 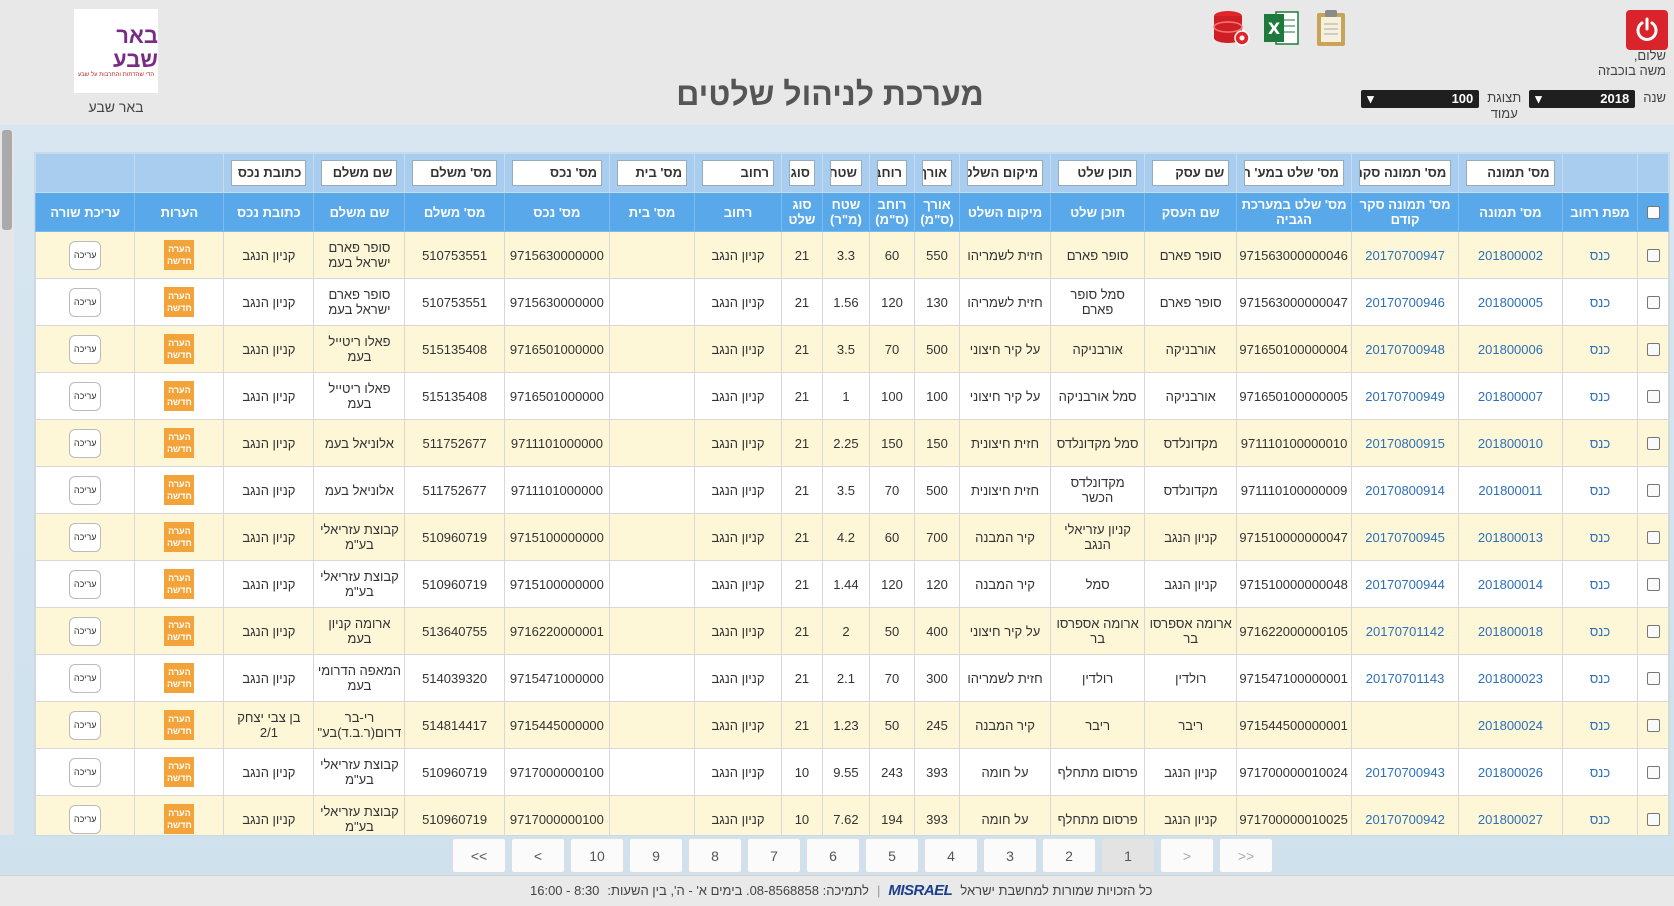 I want to click on page-button: <, so click(x=538, y=855).